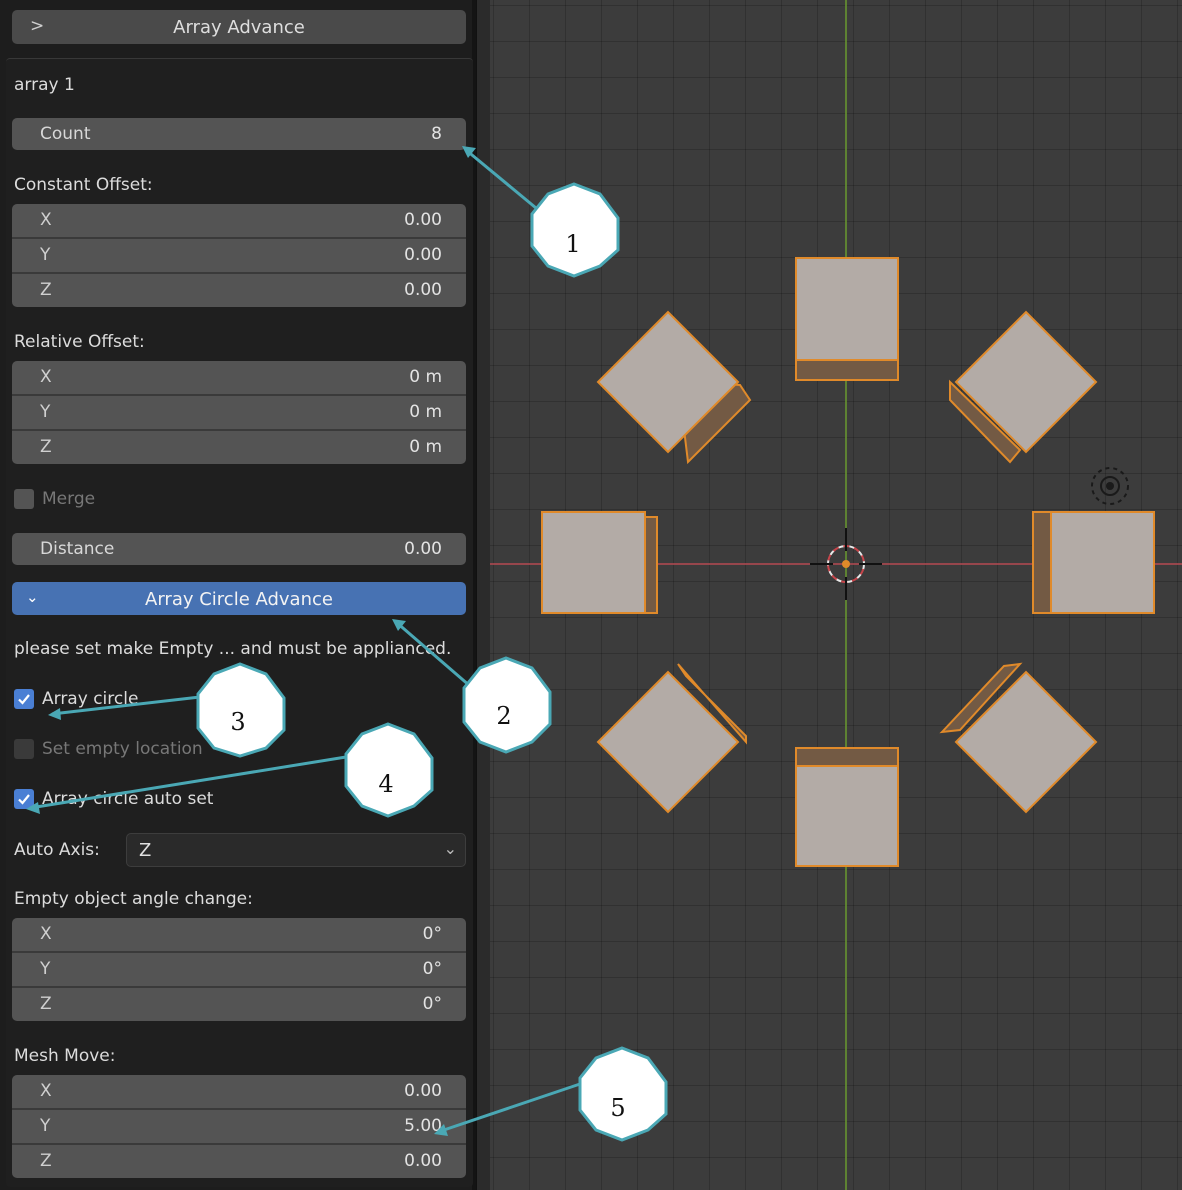 The image size is (1182, 1190). What do you see at coordinates (133, 899) in the screenshot?
I see `empty-angle-label: Empty object angle change:` at bounding box center [133, 899].